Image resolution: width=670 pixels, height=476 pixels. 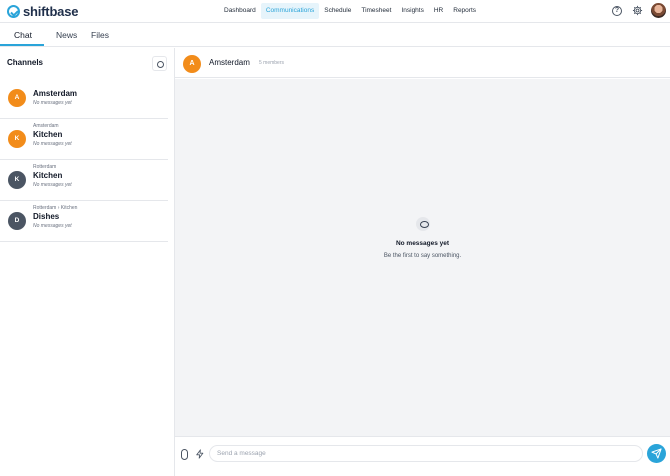 I want to click on gear-icon, so click(x=637, y=10).